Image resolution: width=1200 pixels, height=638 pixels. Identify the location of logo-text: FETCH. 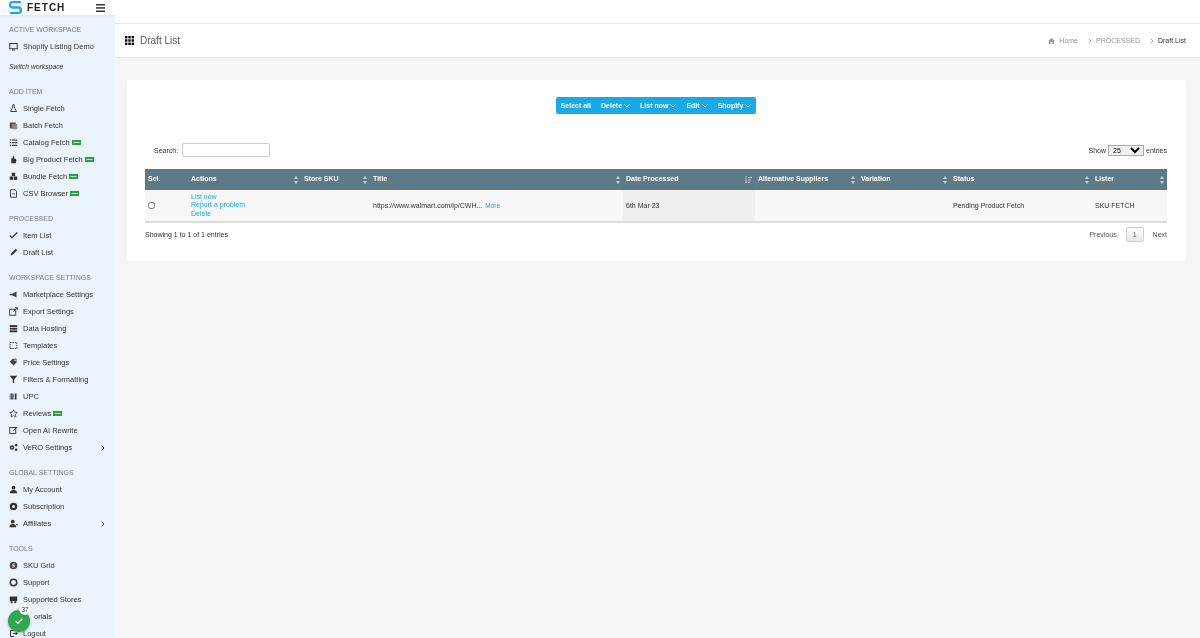
(46, 7).